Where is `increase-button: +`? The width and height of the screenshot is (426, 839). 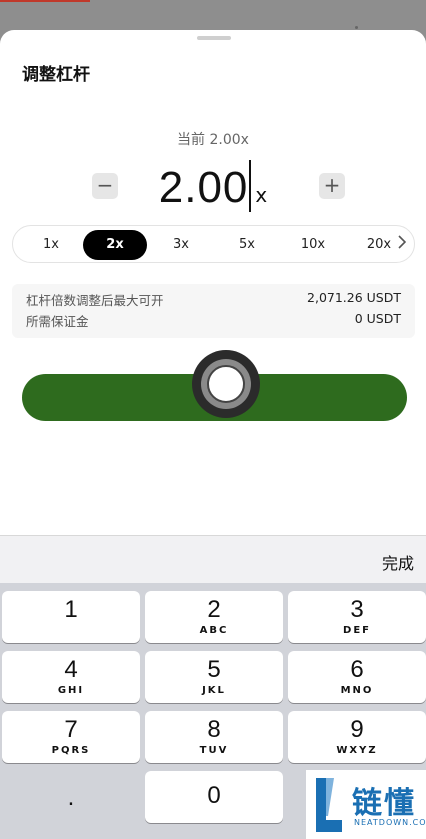
increase-button: + is located at coordinates (332, 186).